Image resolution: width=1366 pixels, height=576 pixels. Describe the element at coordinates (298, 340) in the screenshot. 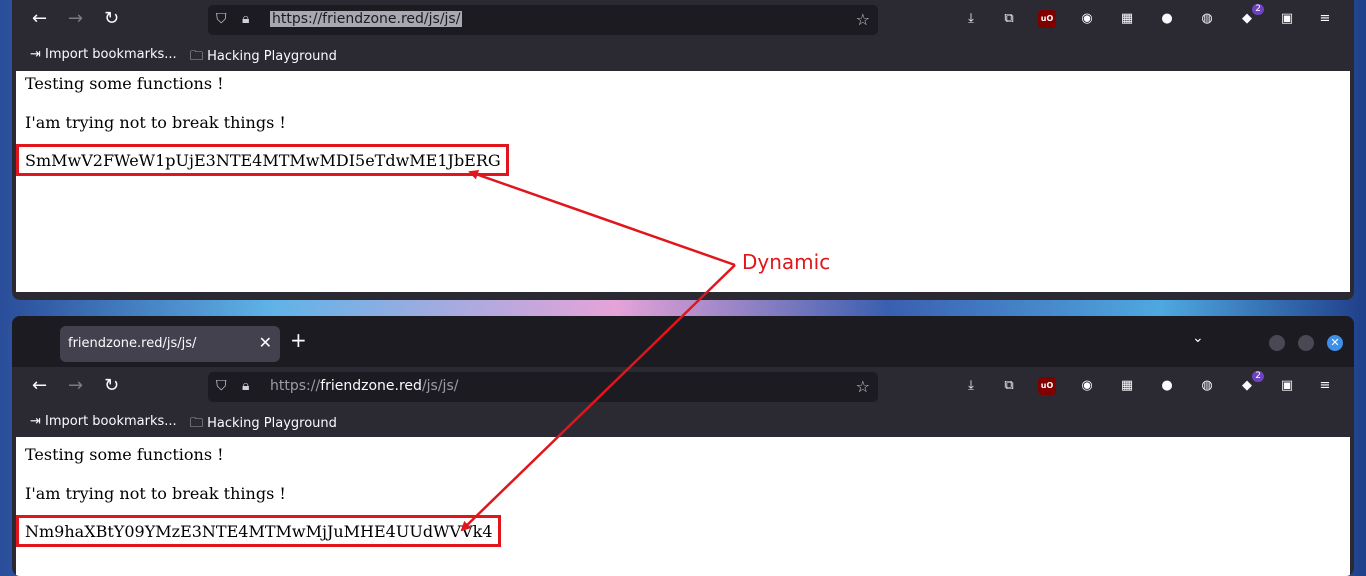

I see `new-tab-plus-icon: +` at that location.